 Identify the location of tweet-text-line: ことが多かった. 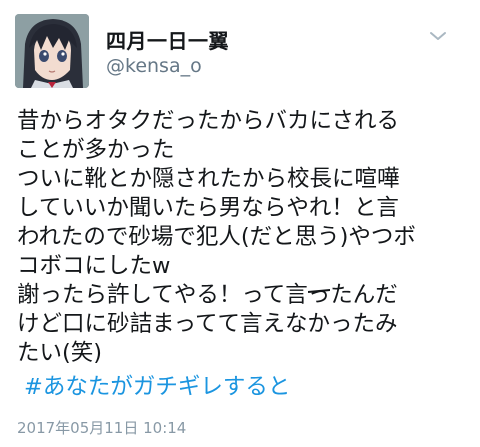
(96, 150).